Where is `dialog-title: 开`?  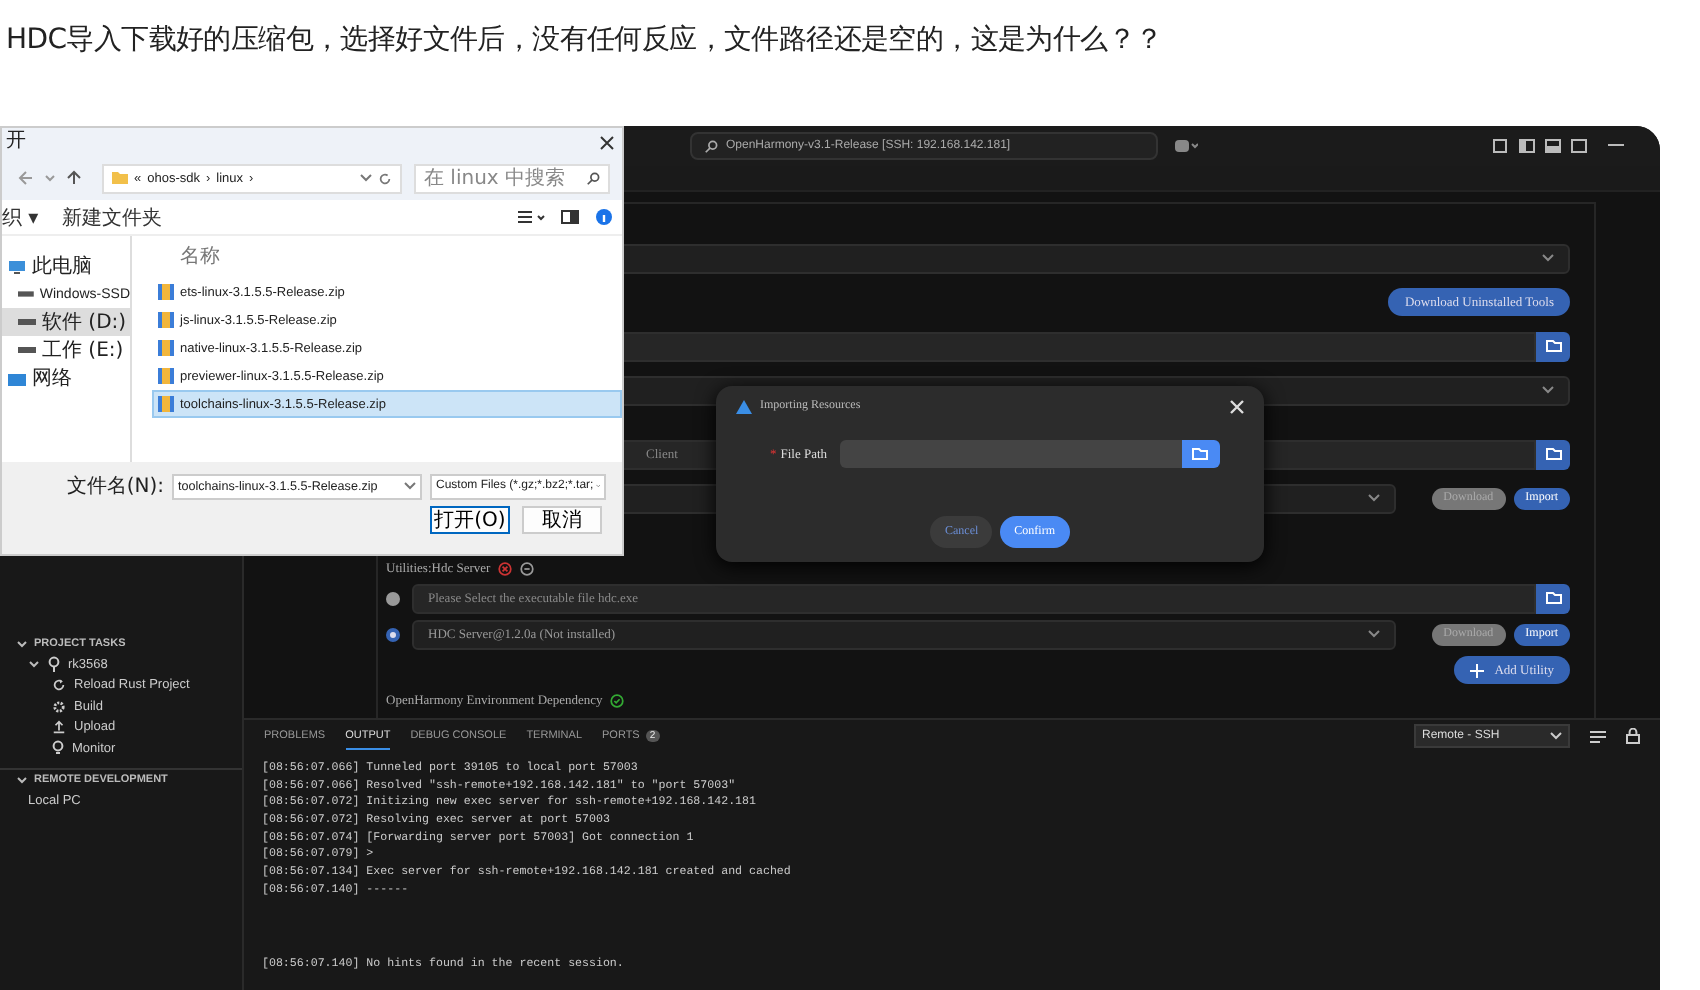
dialog-title: 开 is located at coordinates (16, 142).